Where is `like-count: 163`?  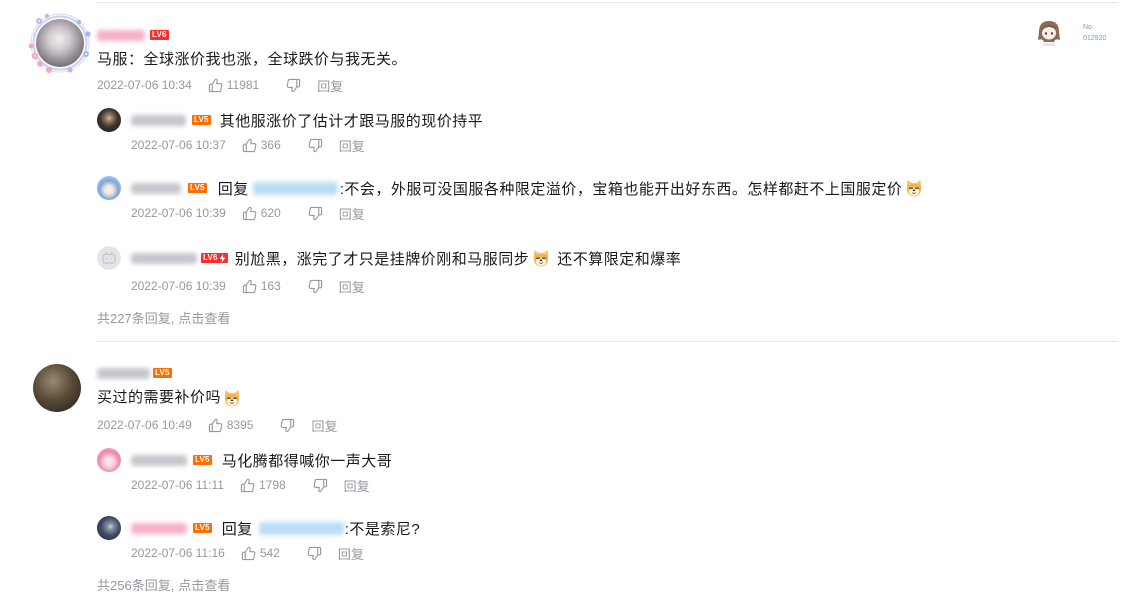
like-count: 163 is located at coordinates (270, 286).